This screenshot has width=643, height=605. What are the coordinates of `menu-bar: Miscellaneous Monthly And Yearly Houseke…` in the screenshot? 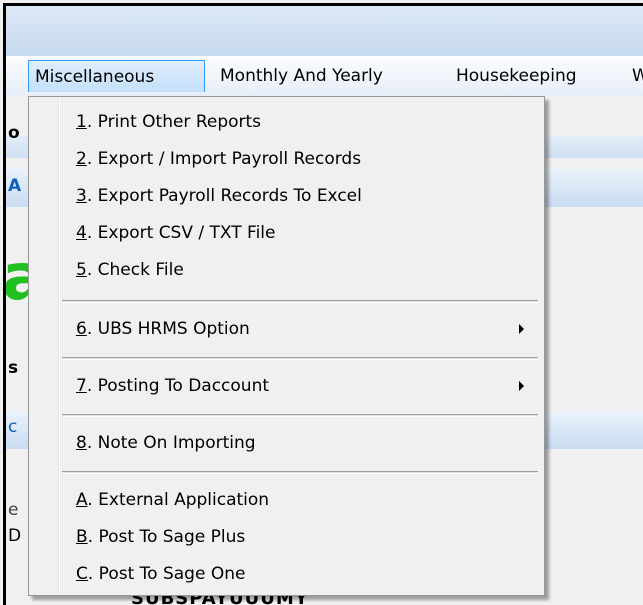 It's located at (324, 76).